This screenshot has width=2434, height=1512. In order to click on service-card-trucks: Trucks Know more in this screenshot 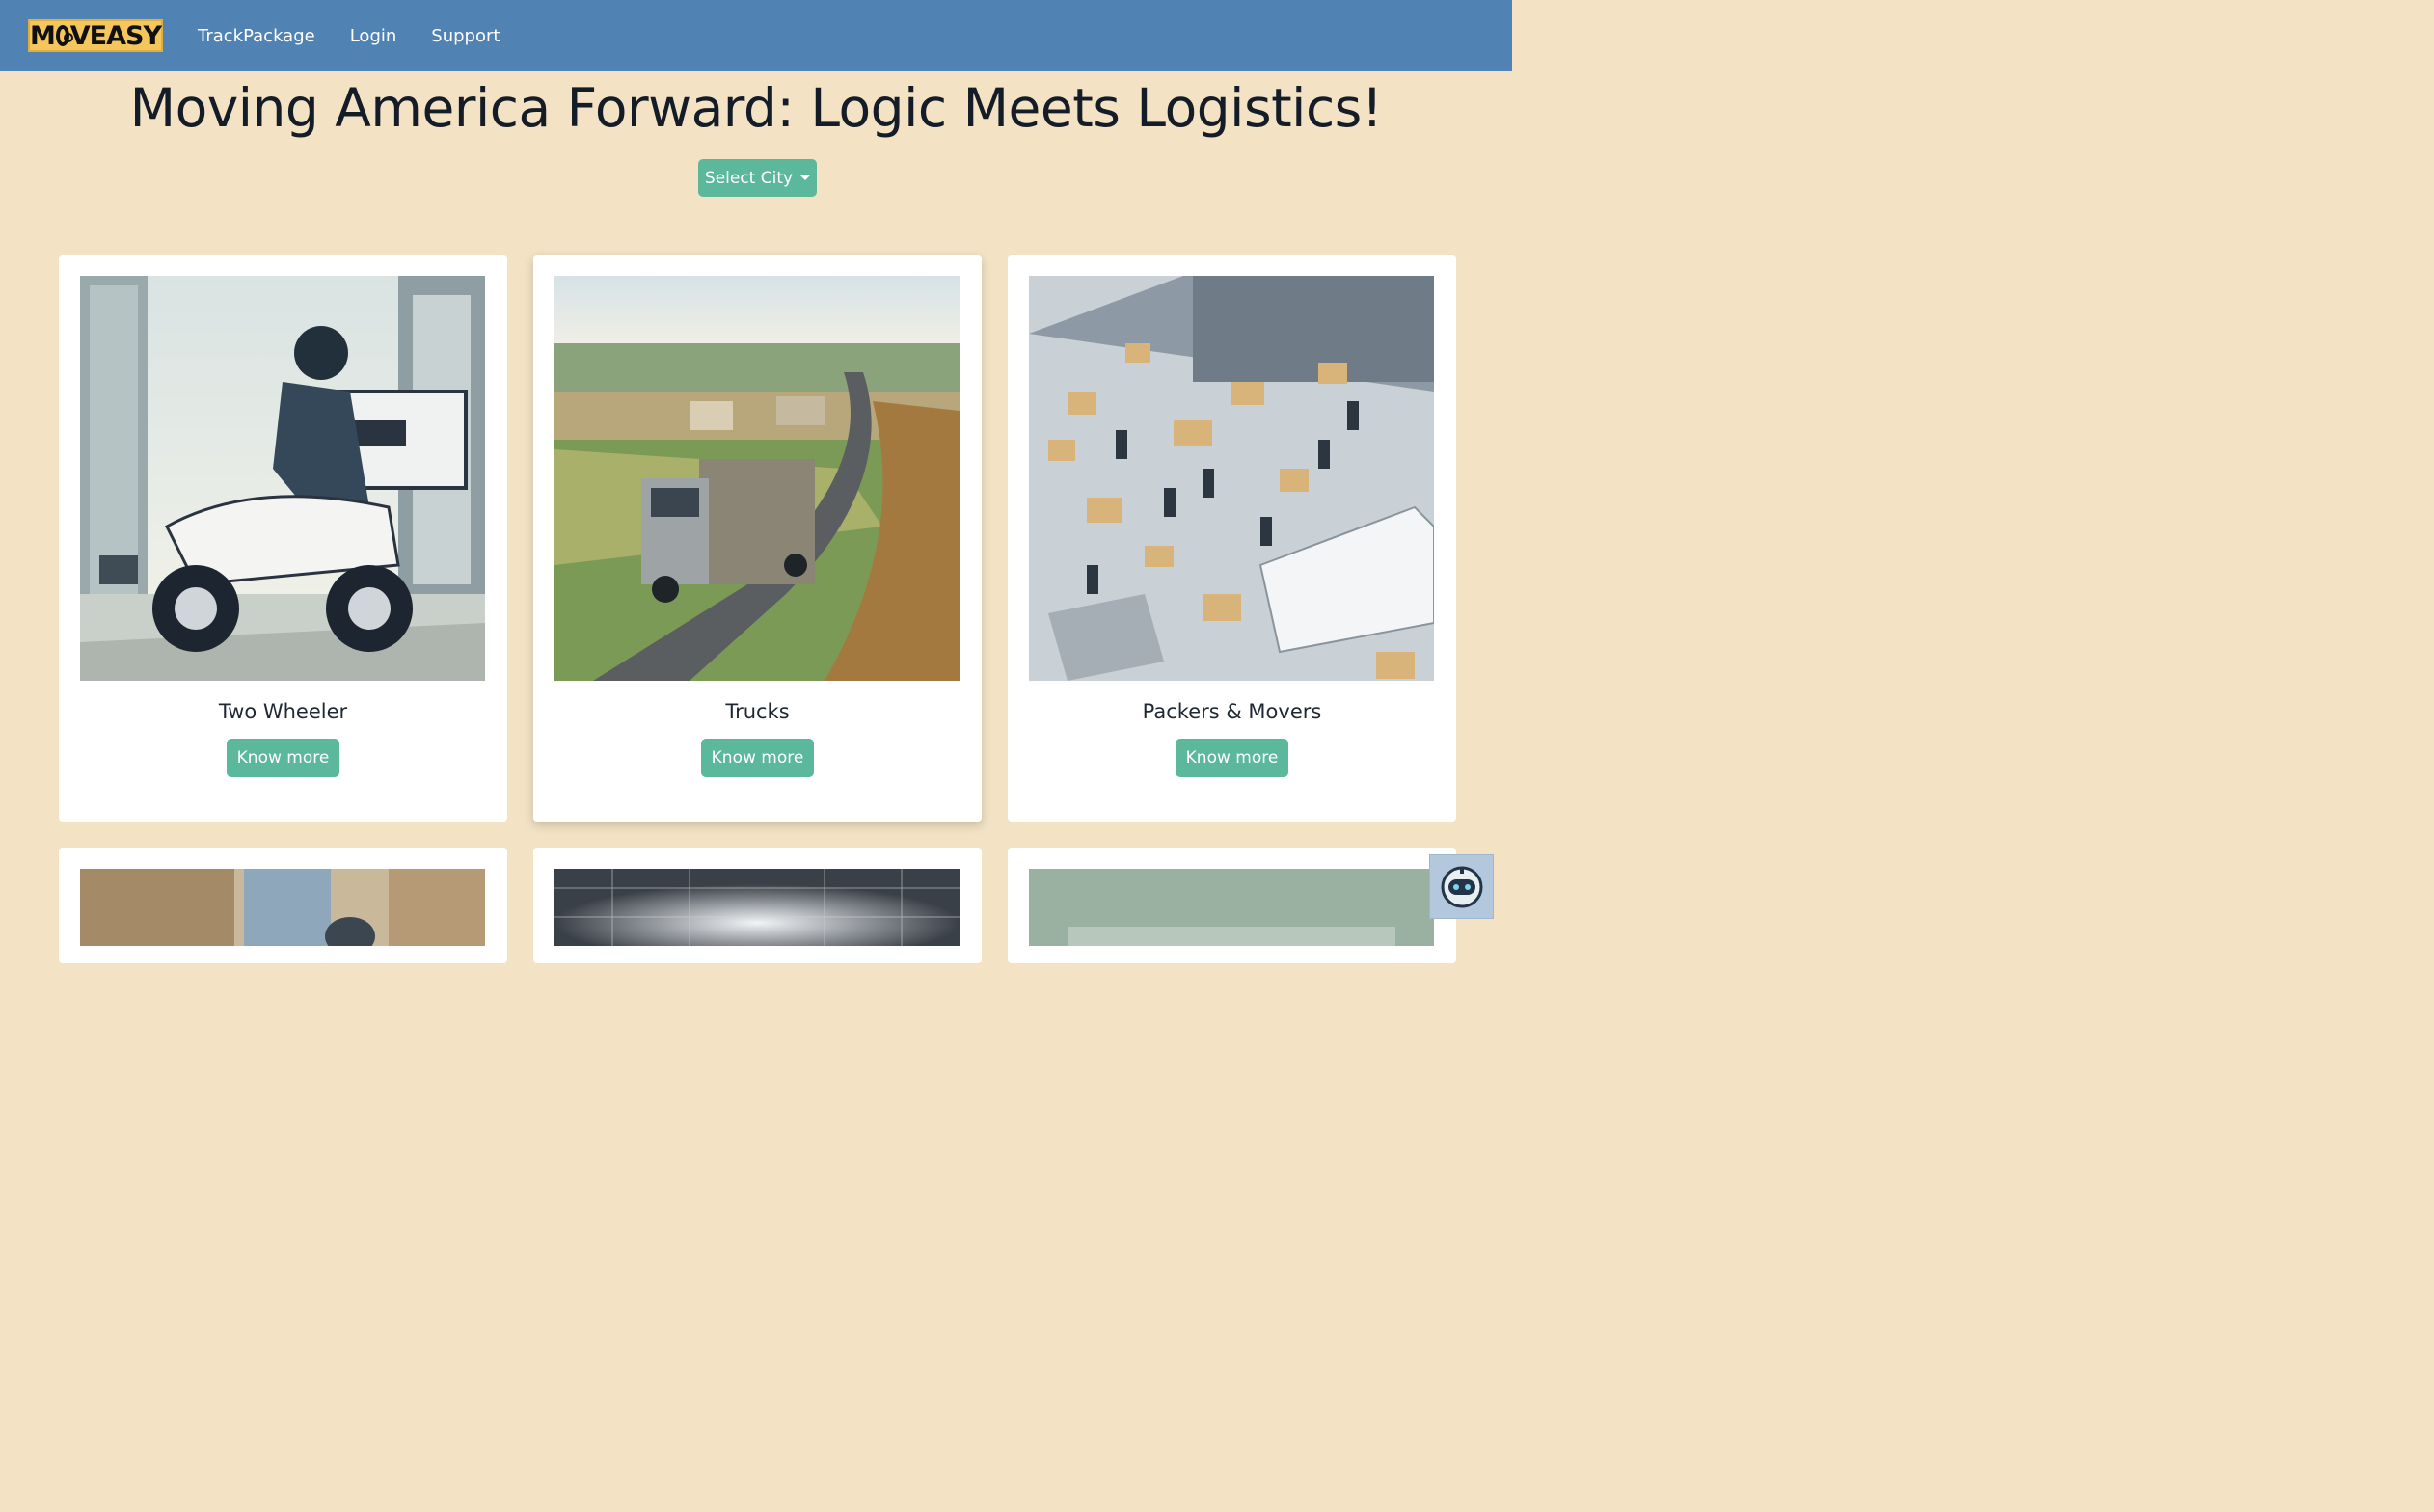, I will do `click(757, 538)`.